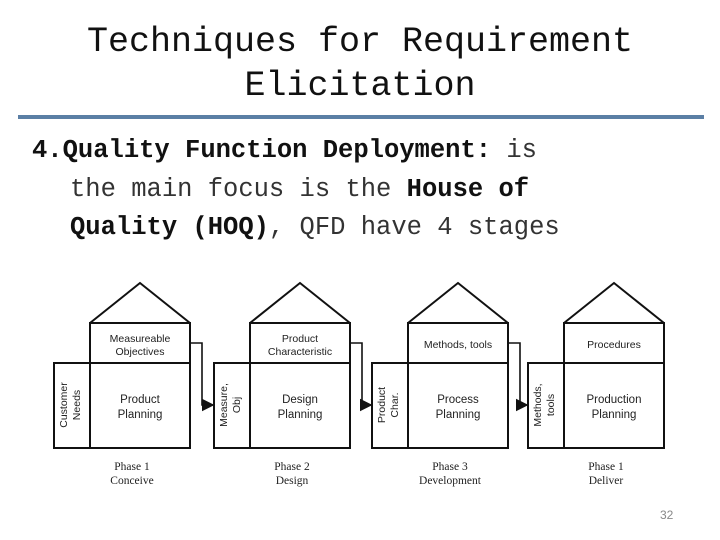  I want to click on body-text: is, so click(514, 150).